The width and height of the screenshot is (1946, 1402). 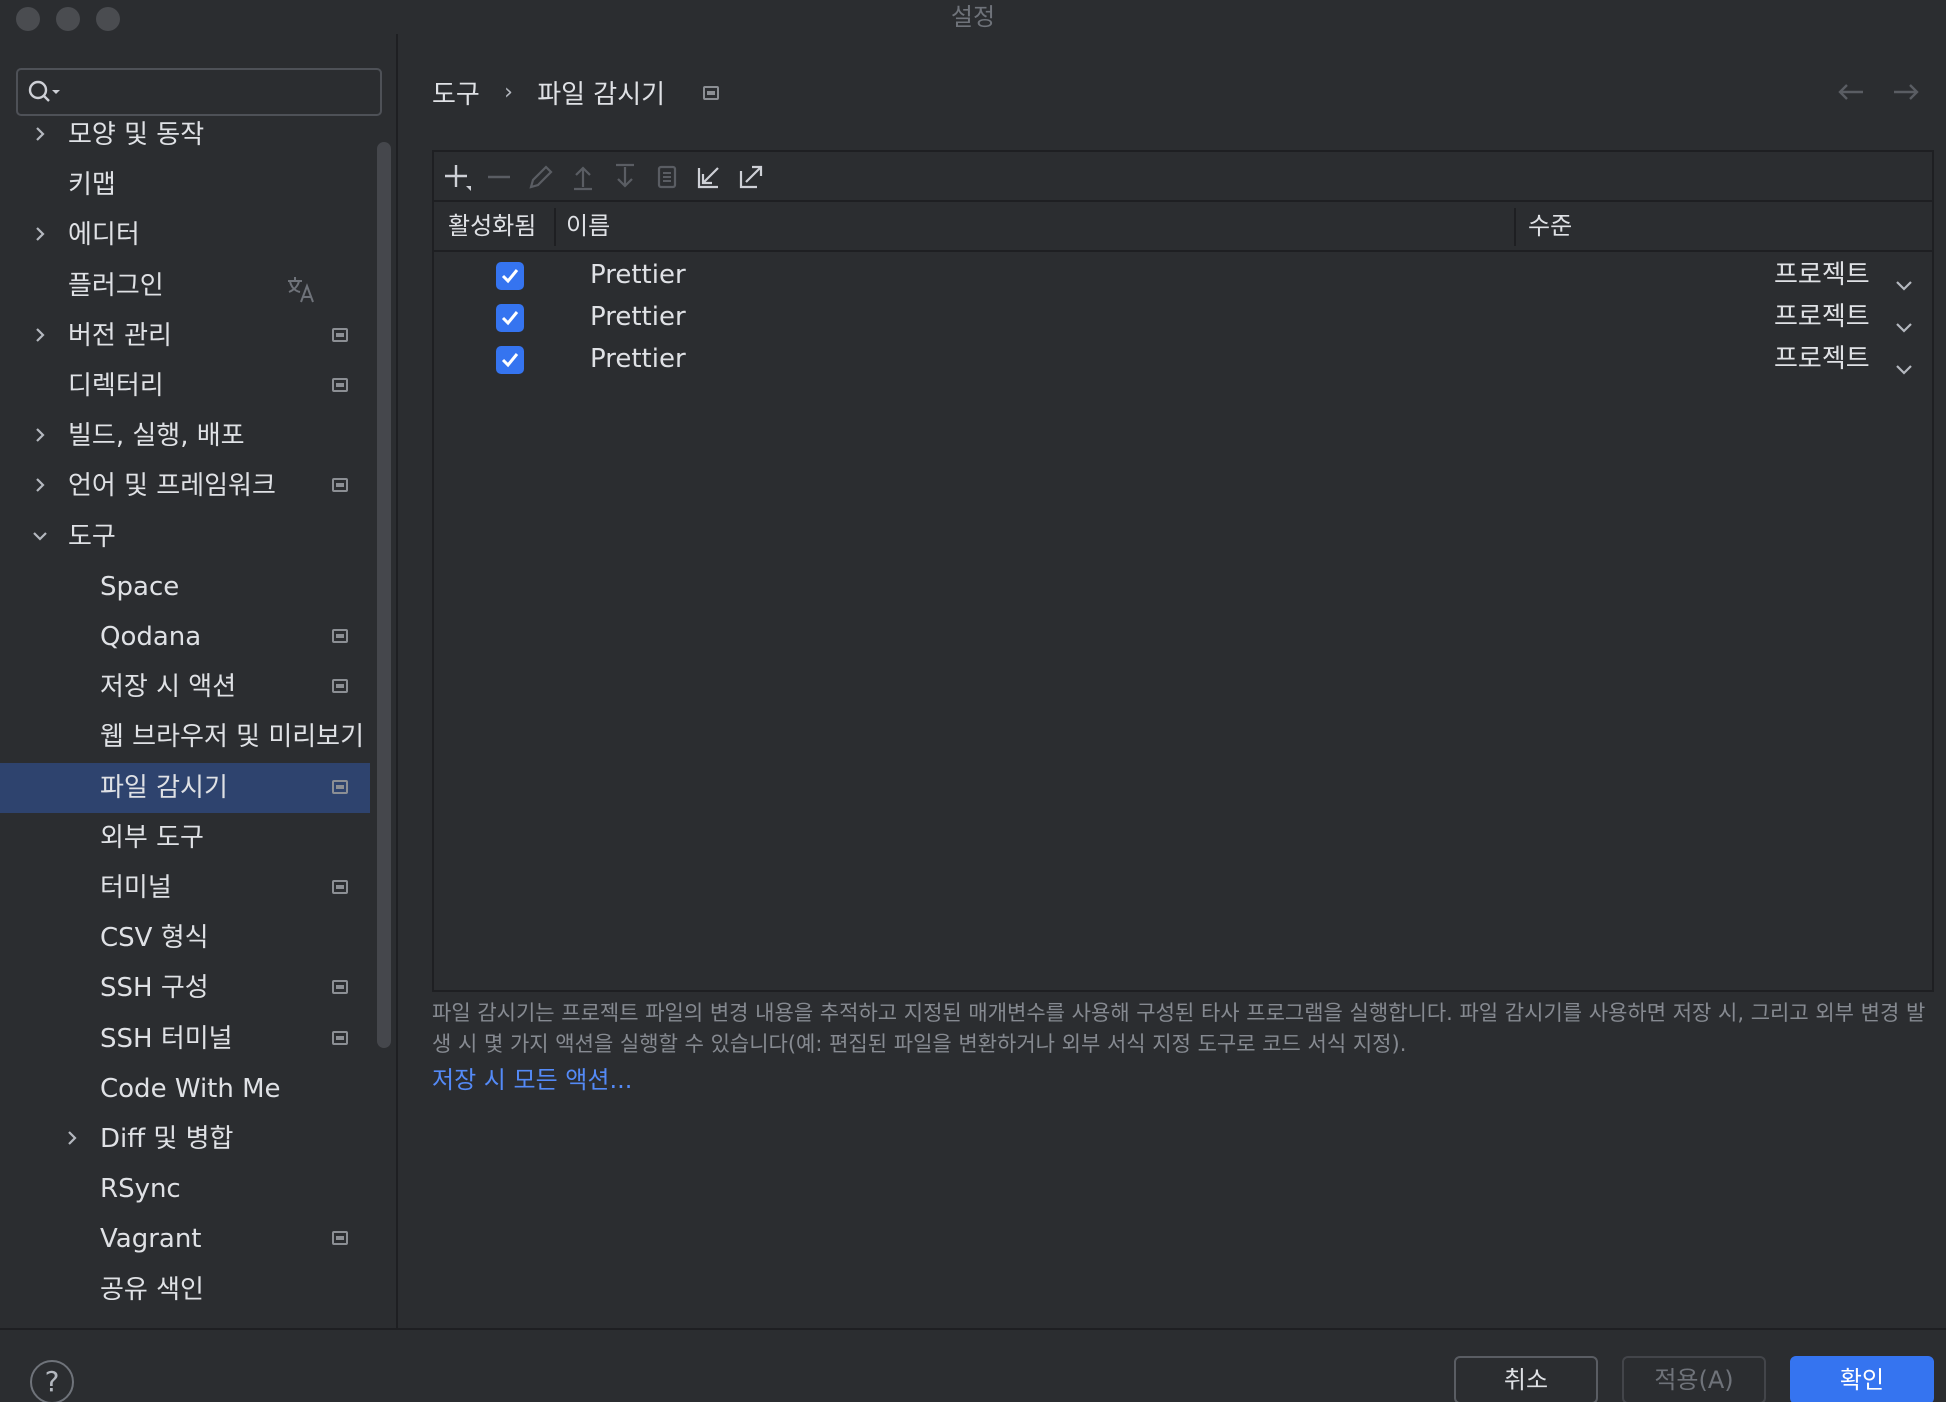 What do you see at coordinates (709, 177) in the screenshot?
I see `import-icon` at bounding box center [709, 177].